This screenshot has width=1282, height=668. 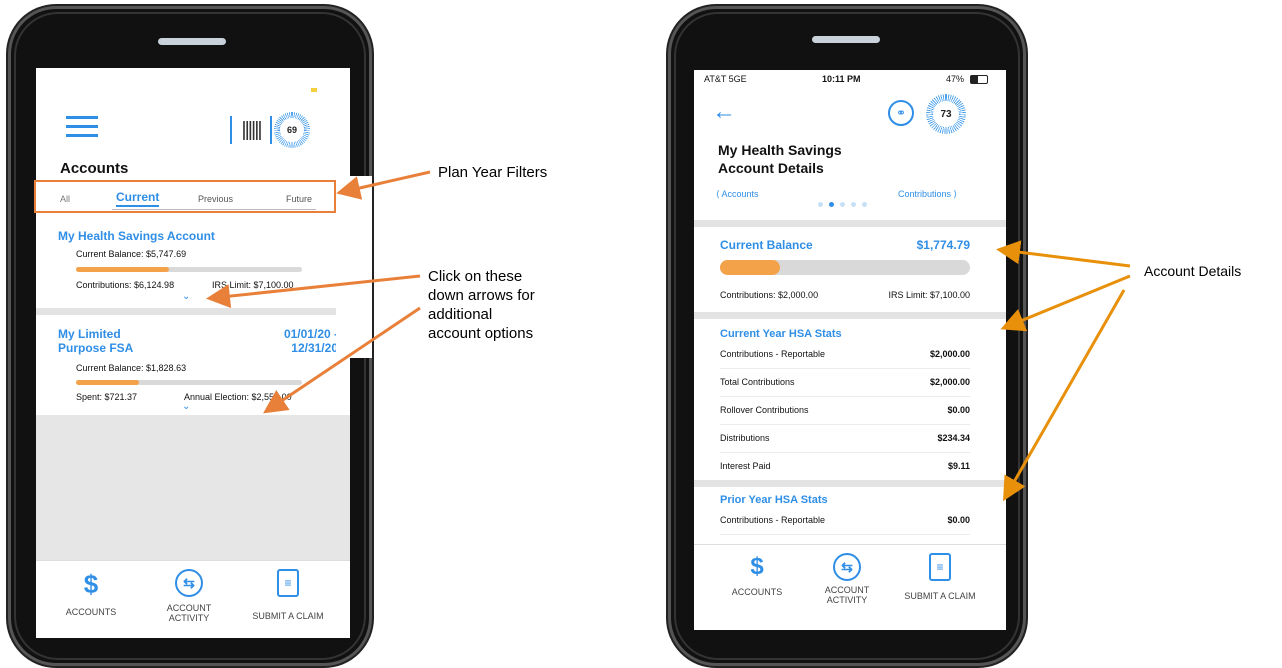 What do you see at coordinates (831, 204) in the screenshot?
I see `page-dot-active` at bounding box center [831, 204].